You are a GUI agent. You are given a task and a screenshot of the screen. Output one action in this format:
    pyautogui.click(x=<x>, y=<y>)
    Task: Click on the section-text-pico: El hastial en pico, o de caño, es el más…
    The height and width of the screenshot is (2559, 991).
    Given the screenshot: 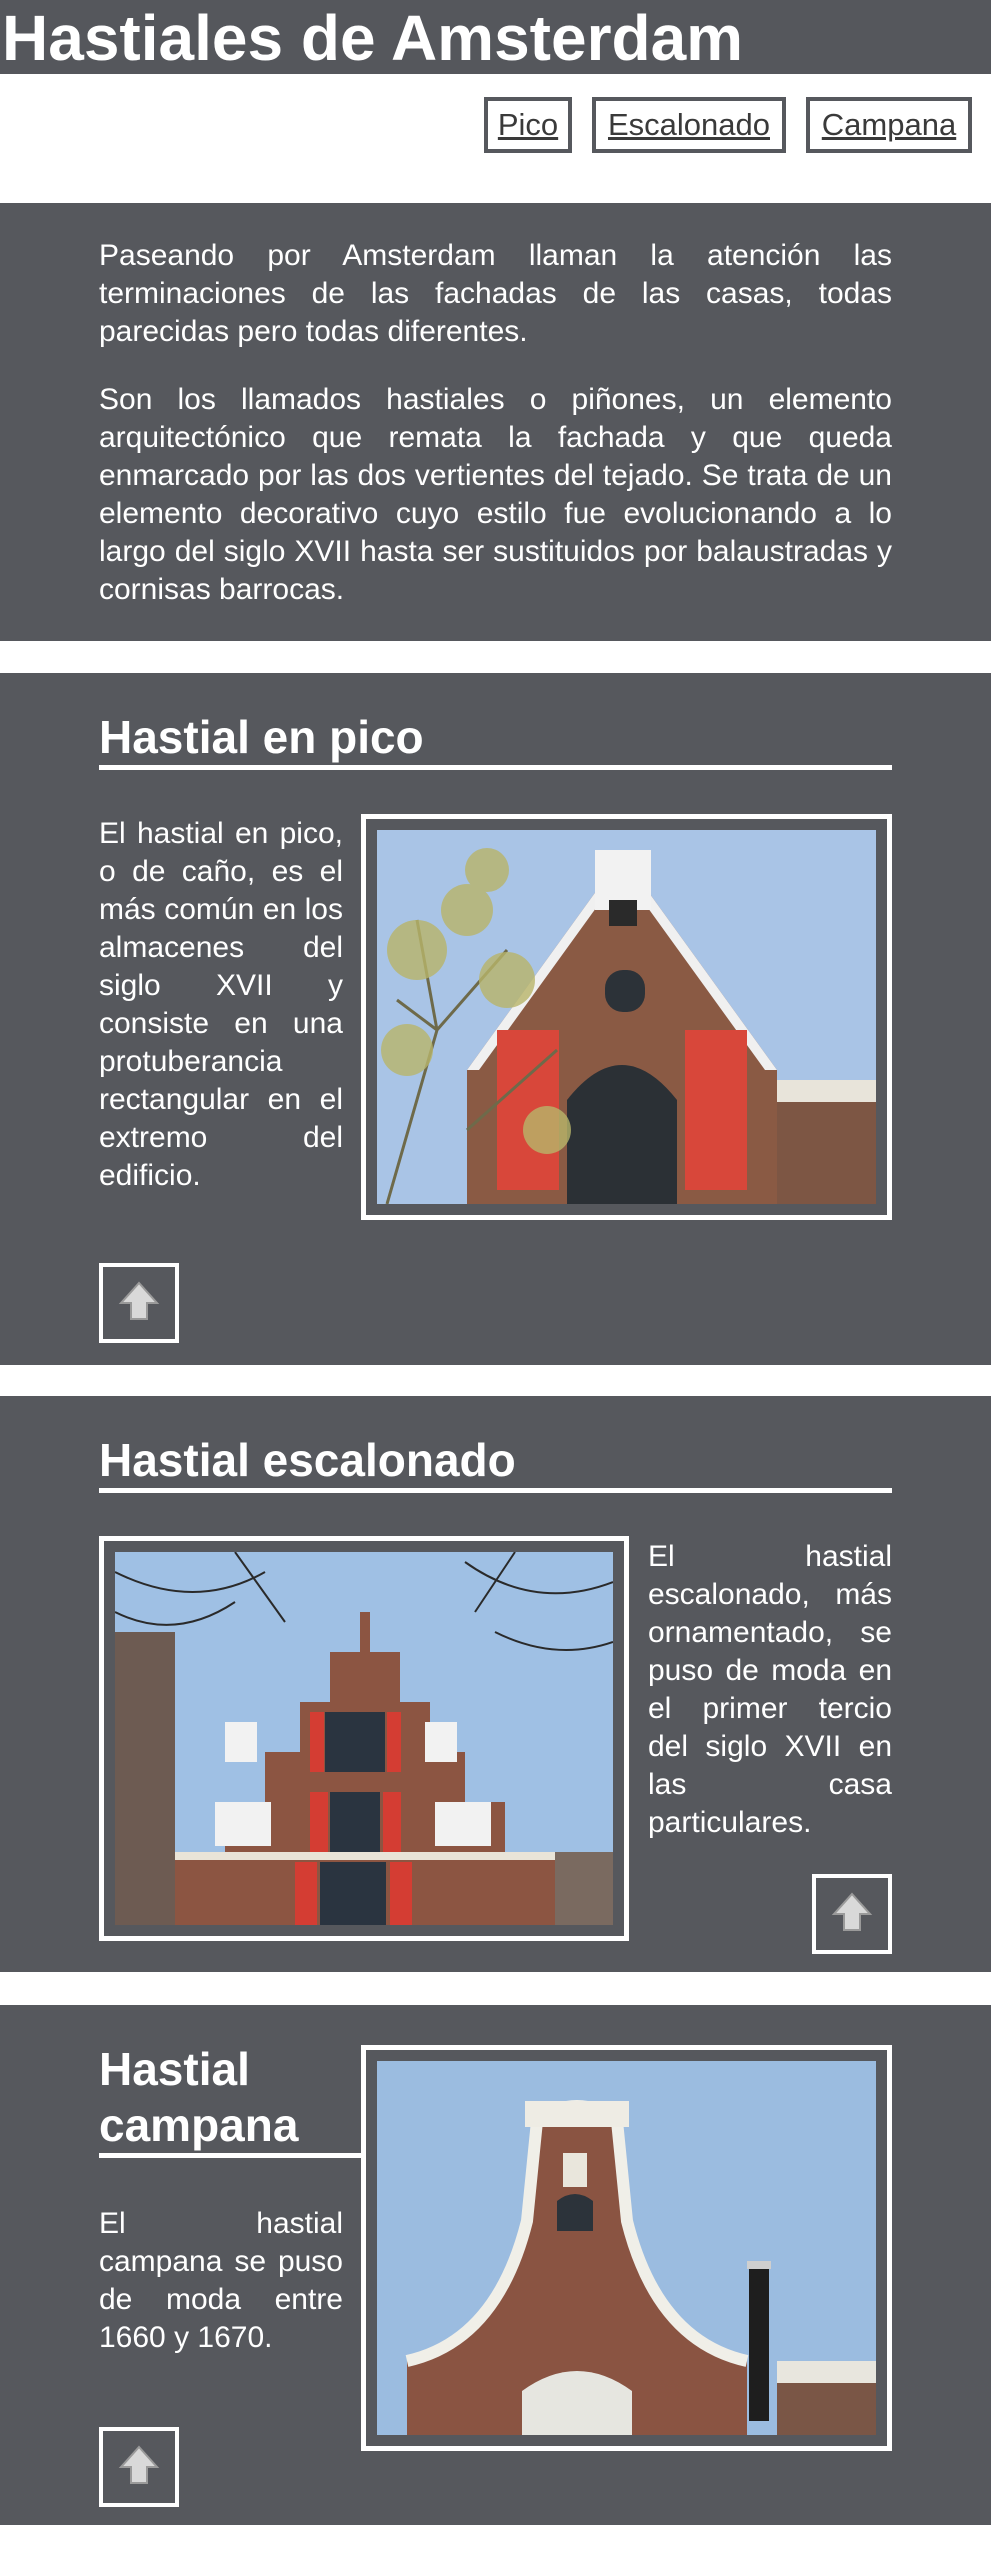 What is the action you would take?
    pyautogui.click(x=221, y=1004)
    